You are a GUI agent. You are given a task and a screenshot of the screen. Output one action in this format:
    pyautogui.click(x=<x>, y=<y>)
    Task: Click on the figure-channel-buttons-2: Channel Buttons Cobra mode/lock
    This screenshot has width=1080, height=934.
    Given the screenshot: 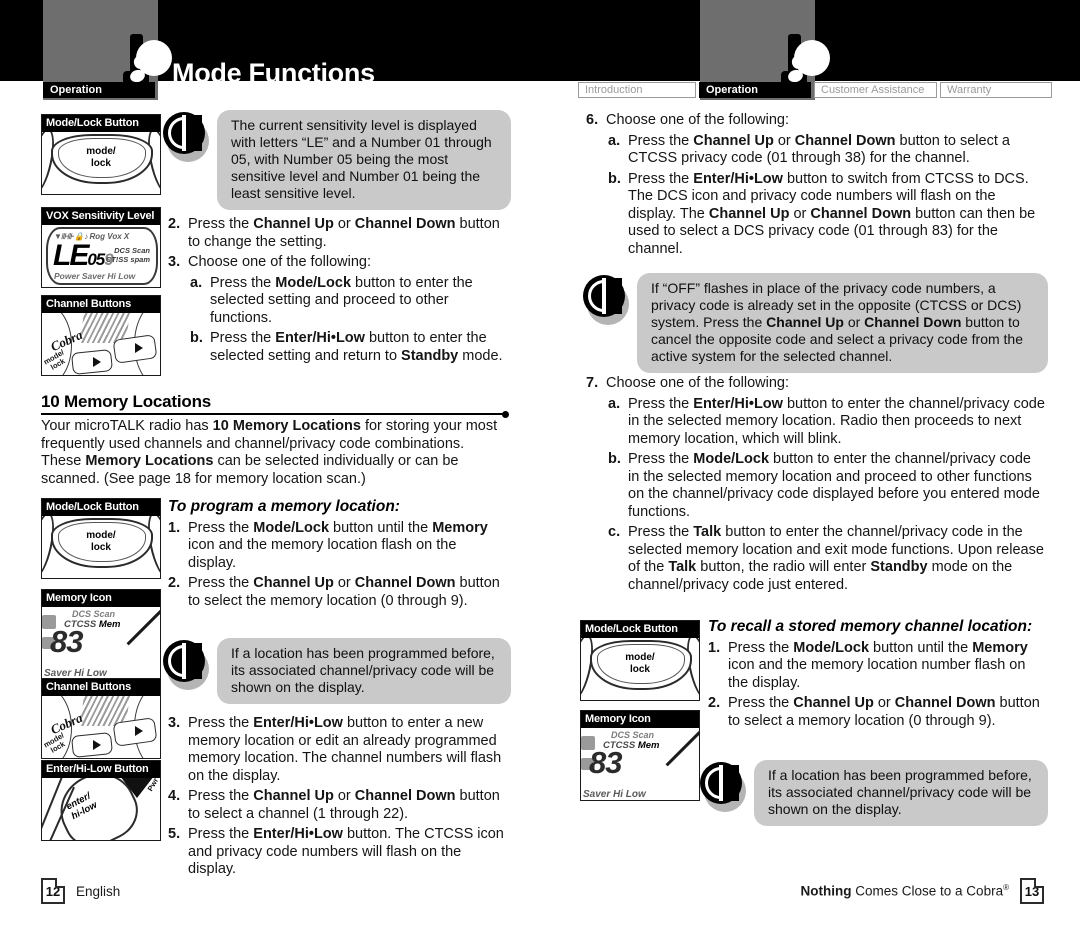 What is the action you would take?
    pyautogui.click(x=101, y=718)
    